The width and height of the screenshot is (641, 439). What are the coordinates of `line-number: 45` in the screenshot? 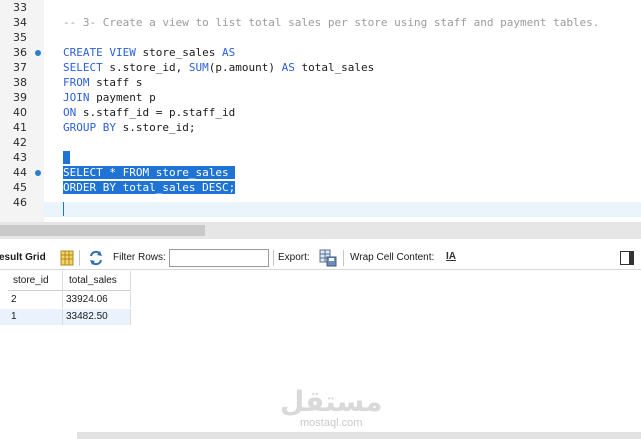 It's located at (20, 187).